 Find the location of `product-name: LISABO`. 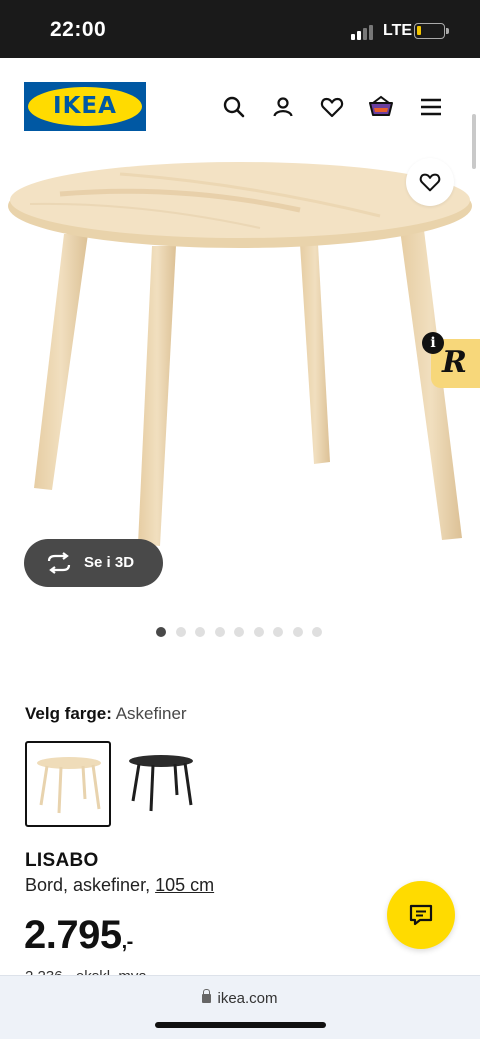

product-name: LISABO is located at coordinates (62, 860).